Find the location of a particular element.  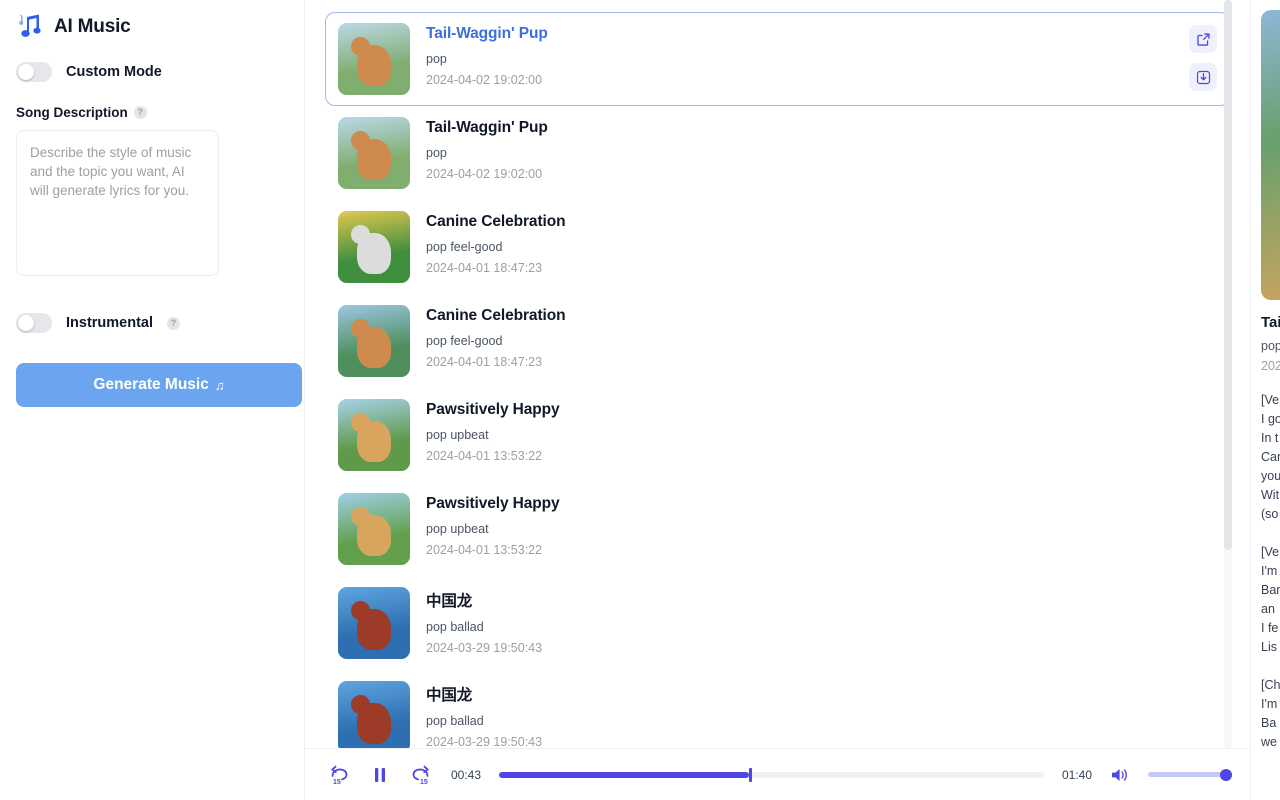

generate-music-button: Generate Music ♫ is located at coordinates (159, 385).